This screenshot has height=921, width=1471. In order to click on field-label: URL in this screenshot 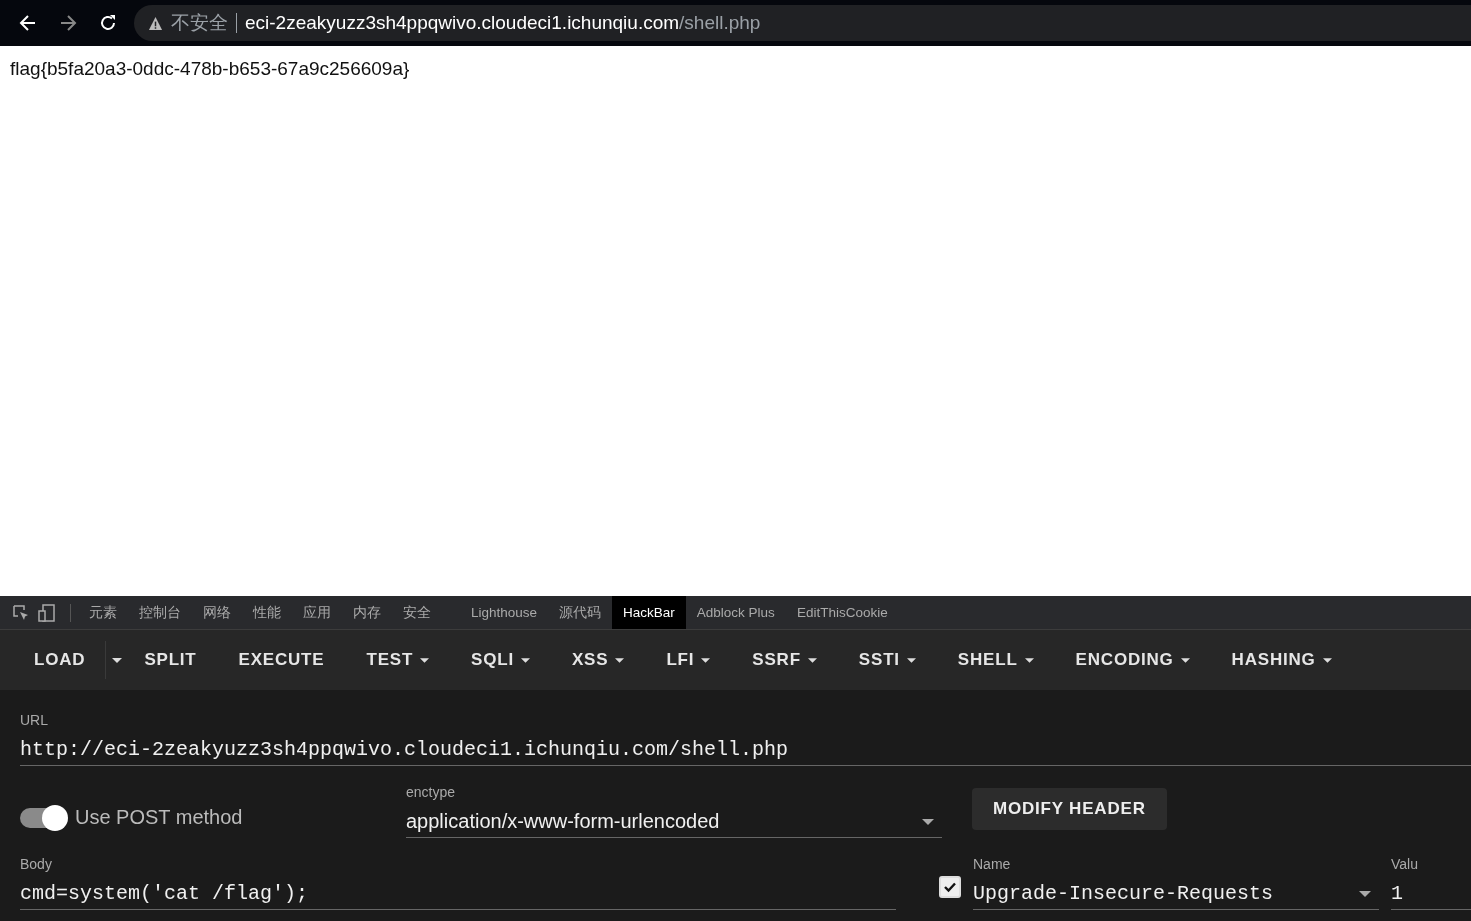, I will do `click(34, 720)`.